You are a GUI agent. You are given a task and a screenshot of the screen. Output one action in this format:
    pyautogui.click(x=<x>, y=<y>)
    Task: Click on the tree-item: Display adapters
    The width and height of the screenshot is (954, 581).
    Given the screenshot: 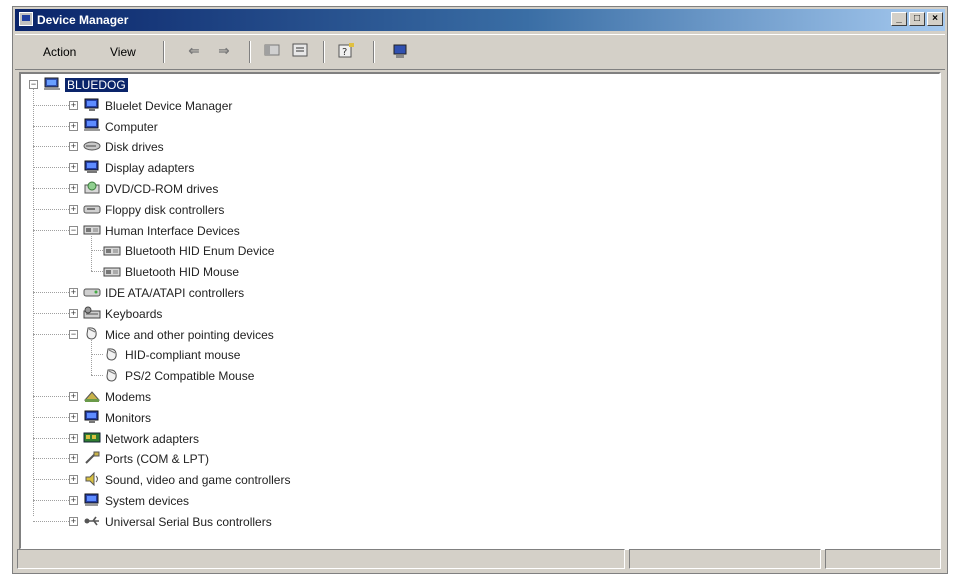 What is the action you would take?
    pyautogui.click(x=138, y=167)
    